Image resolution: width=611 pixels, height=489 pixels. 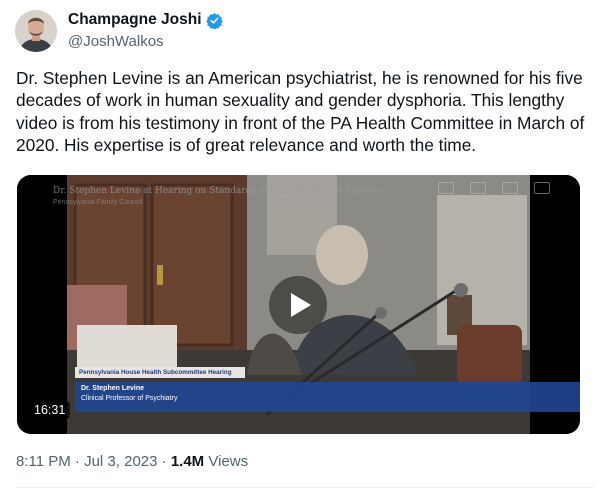 What do you see at coordinates (510, 188) in the screenshot?
I see `share-icon` at bounding box center [510, 188].